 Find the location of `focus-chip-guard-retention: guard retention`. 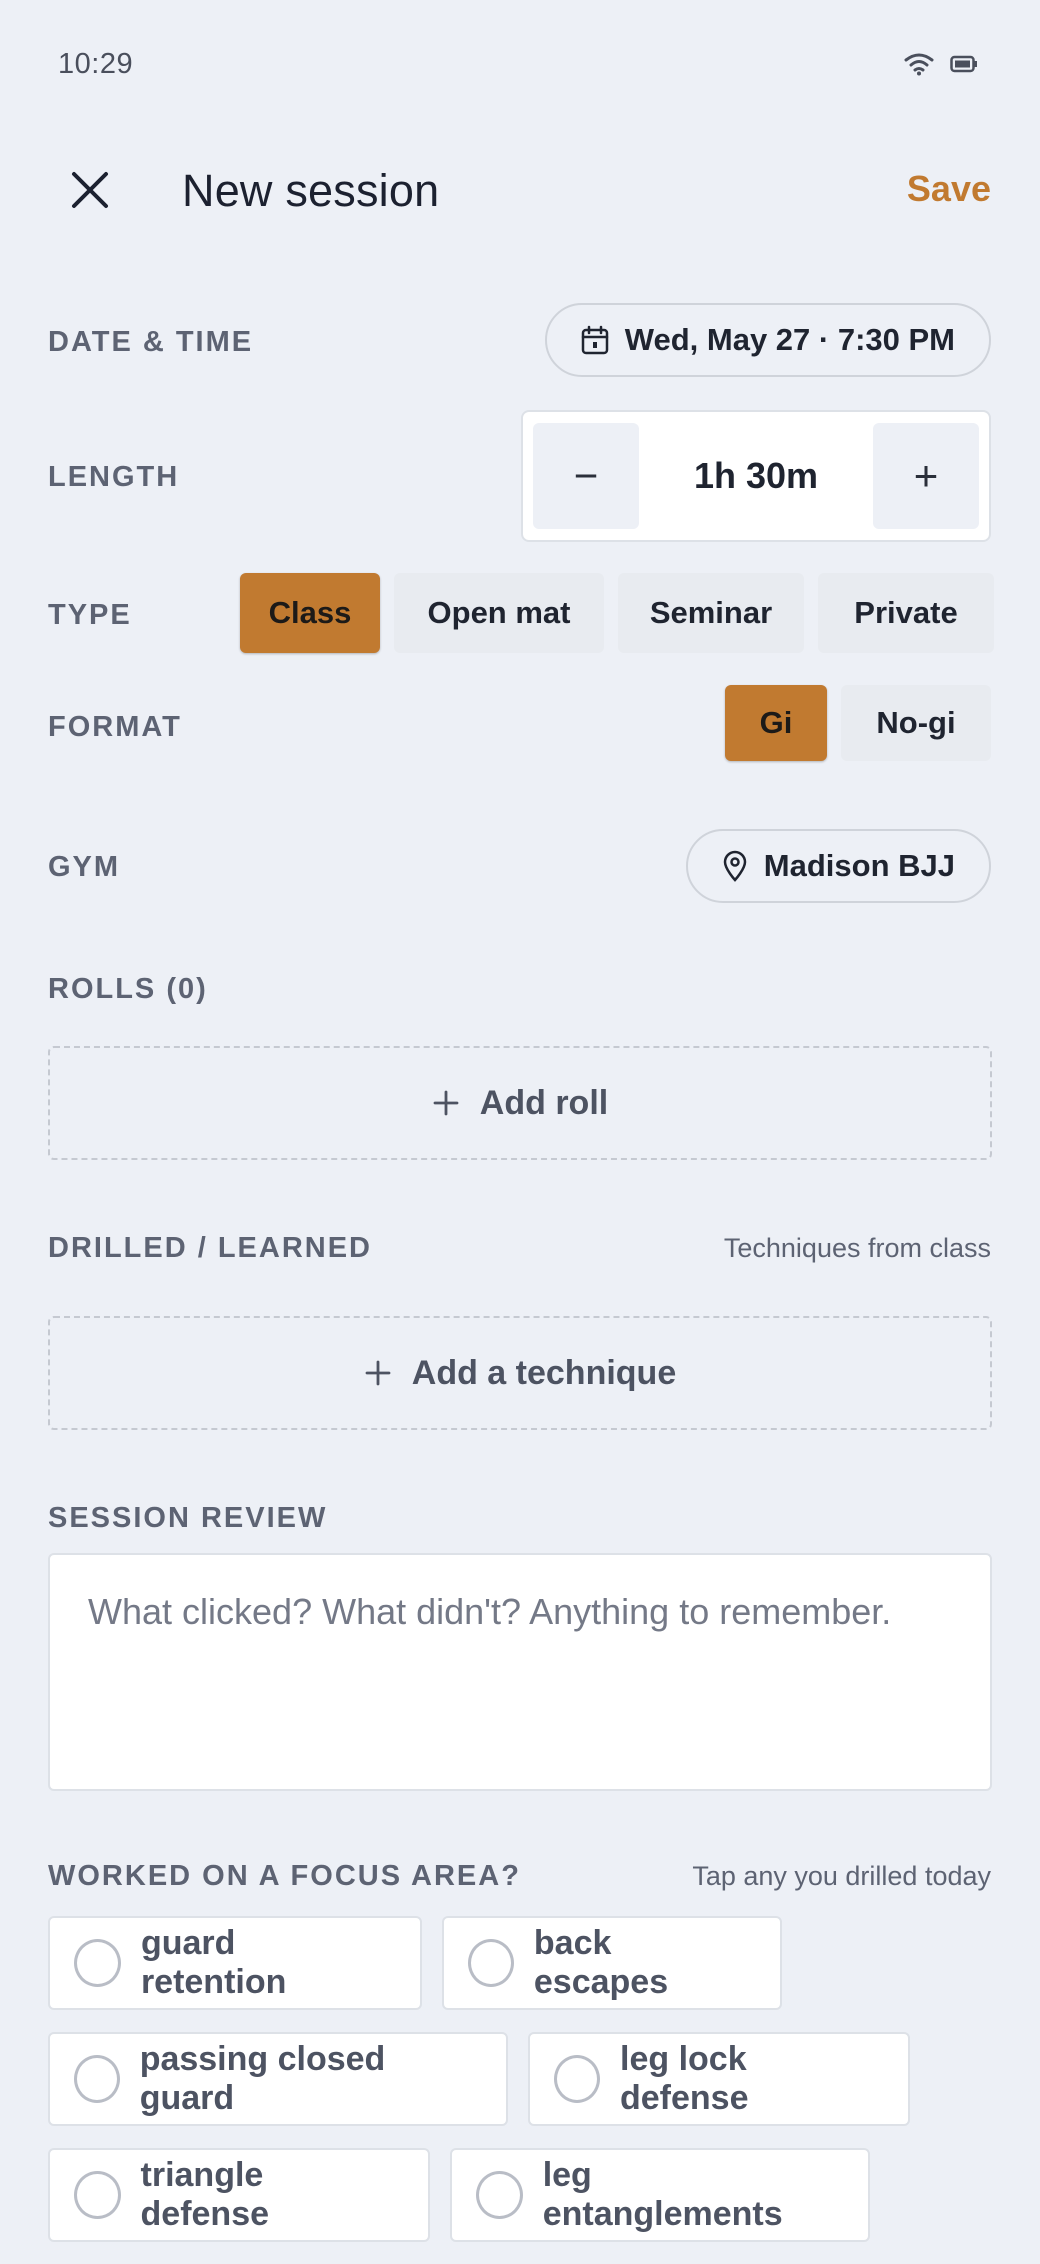

focus-chip-guard-retention: guard retention is located at coordinates (235, 1963).